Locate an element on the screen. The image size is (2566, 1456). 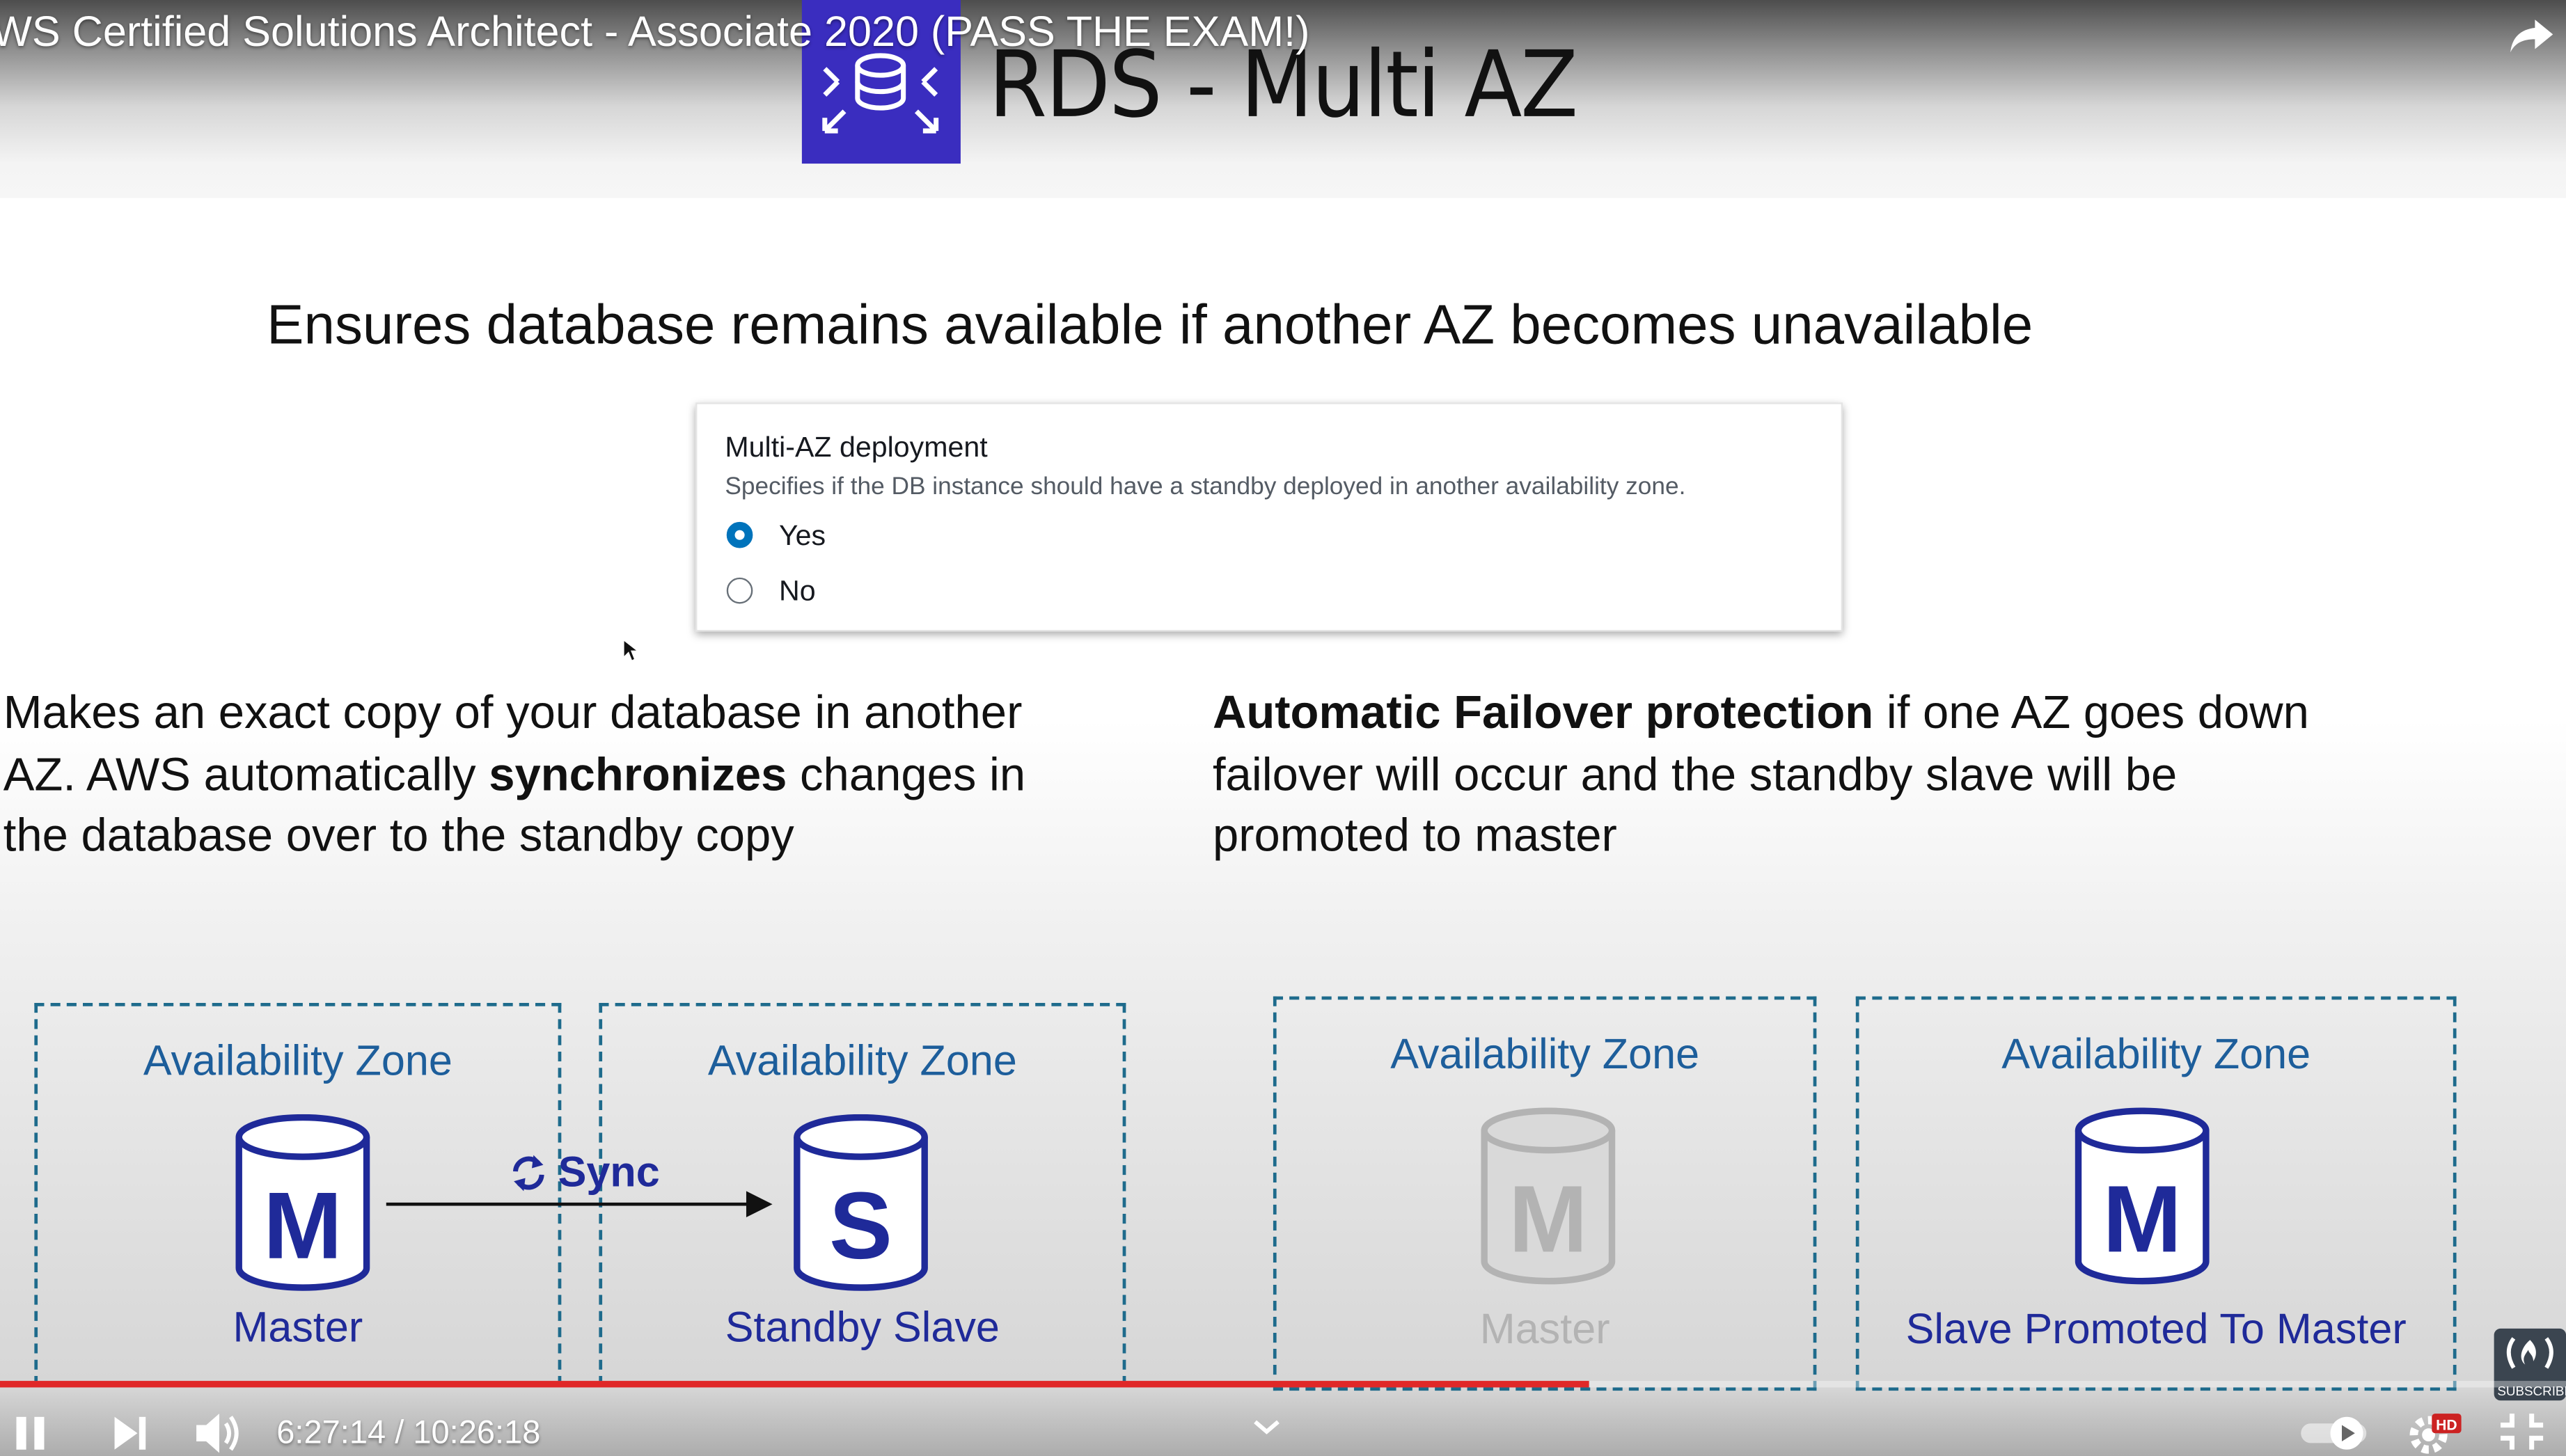
mouse-cursor-icon is located at coordinates (630, 650).